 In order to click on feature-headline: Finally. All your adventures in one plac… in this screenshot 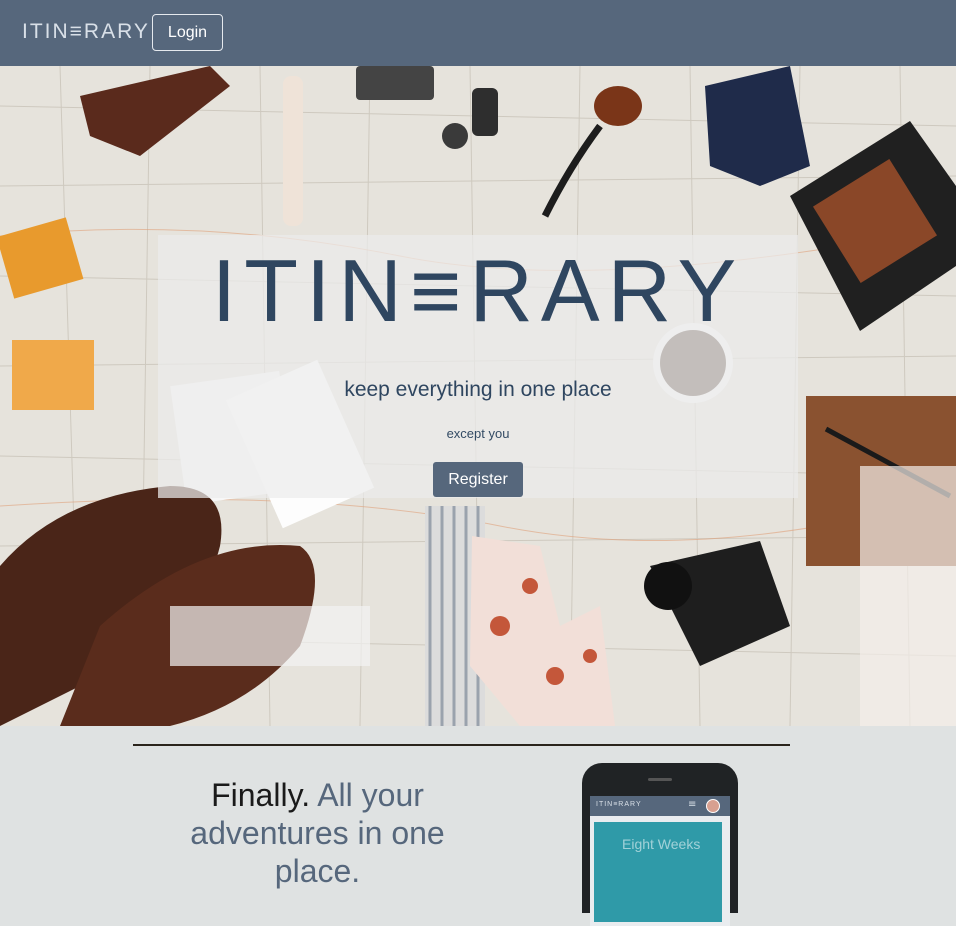, I will do `click(317, 833)`.